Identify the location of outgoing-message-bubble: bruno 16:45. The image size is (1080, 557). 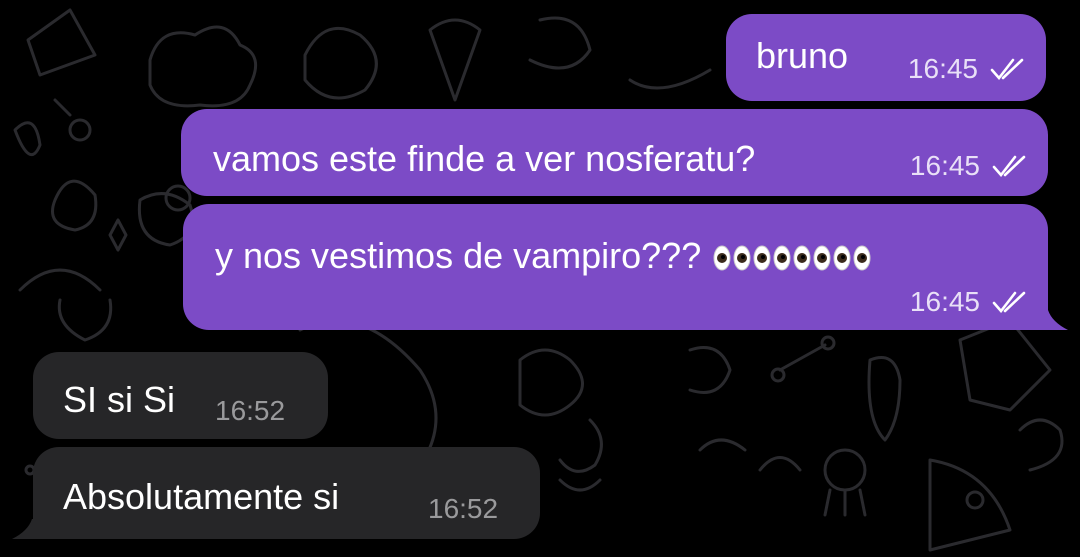
(886, 57).